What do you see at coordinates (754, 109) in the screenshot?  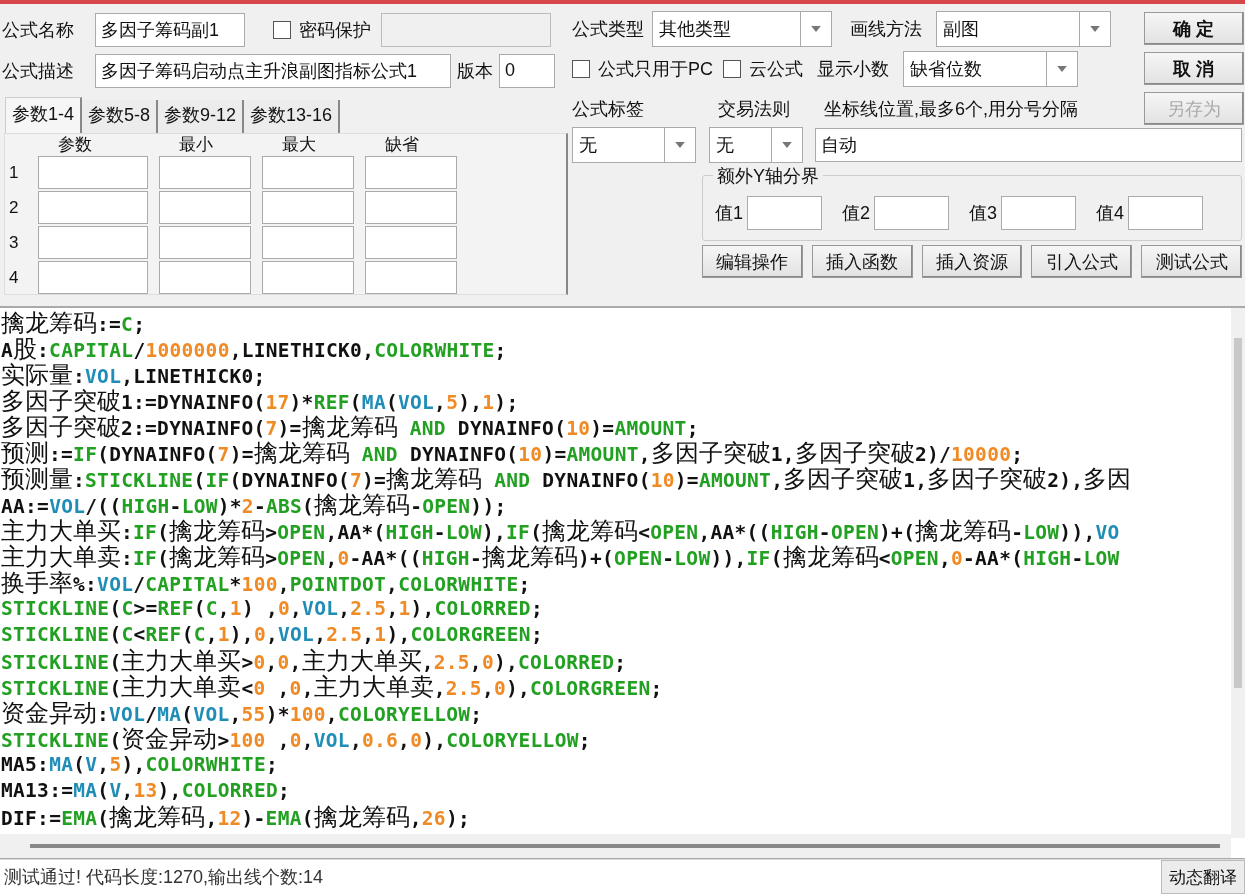 I see `field-label: 交易法则` at bounding box center [754, 109].